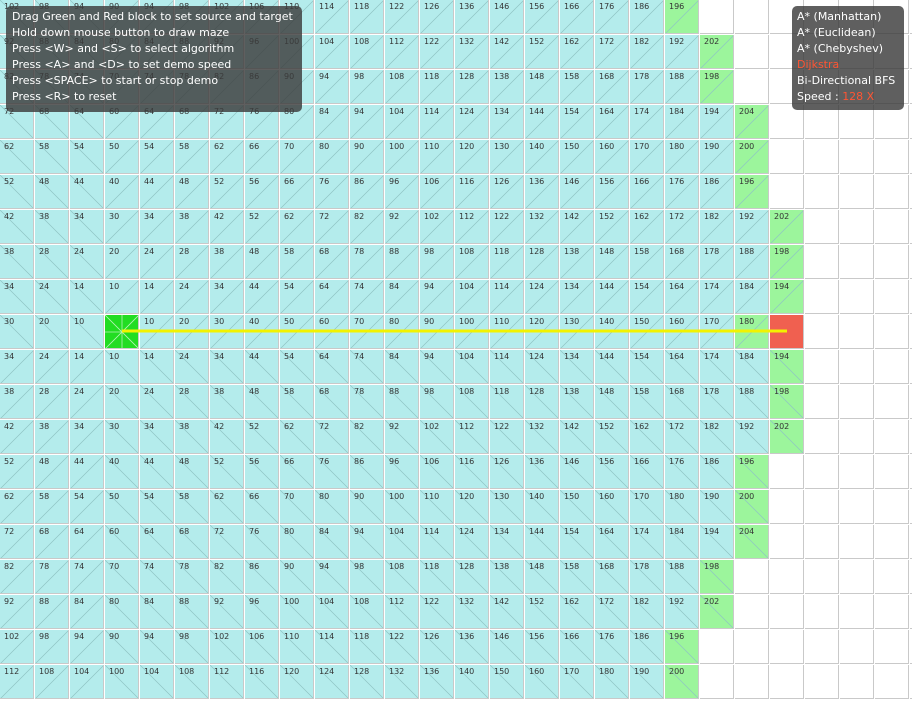  What do you see at coordinates (192, 507) in the screenshot?
I see `grid-cell: 58` at bounding box center [192, 507].